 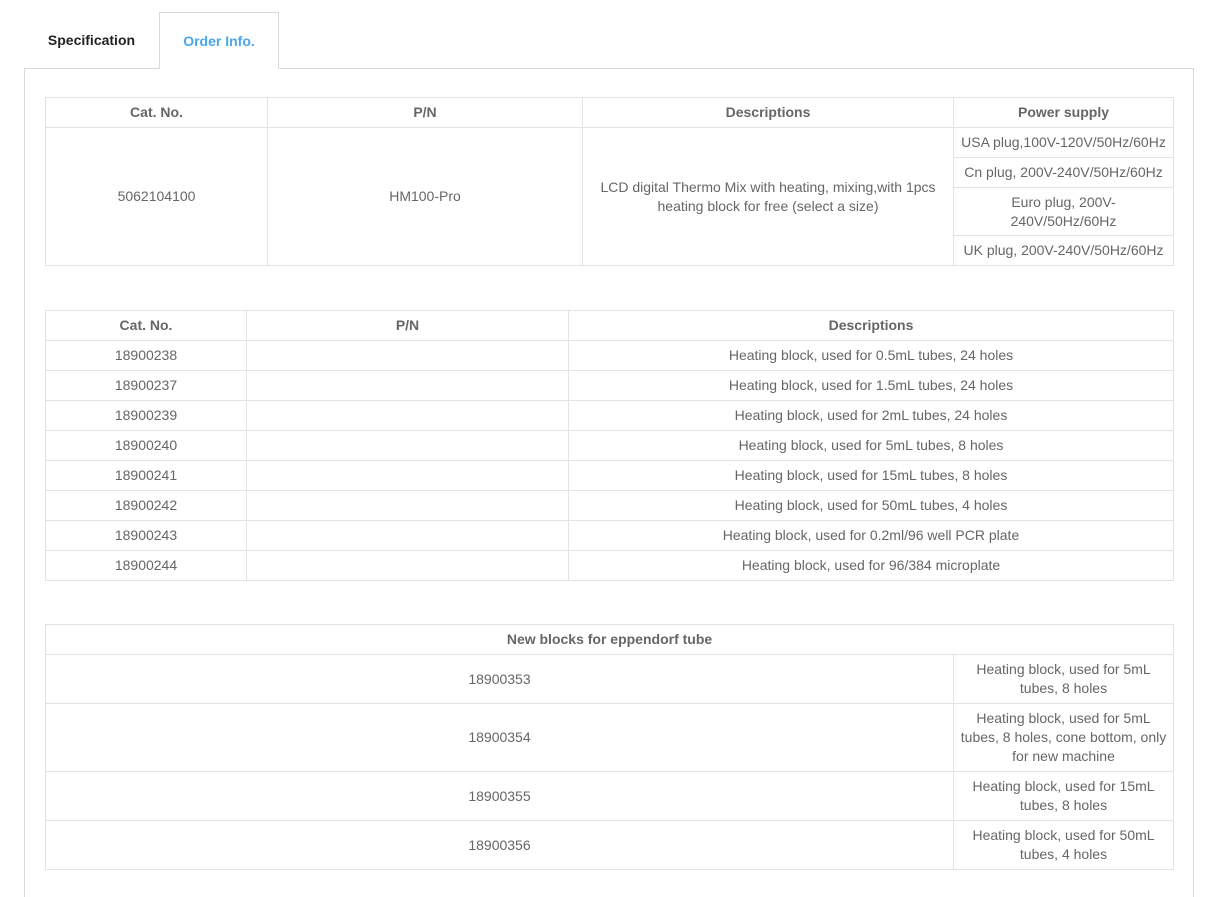 I want to click on header-power-supply: Power supply, so click(x=1063, y=112).